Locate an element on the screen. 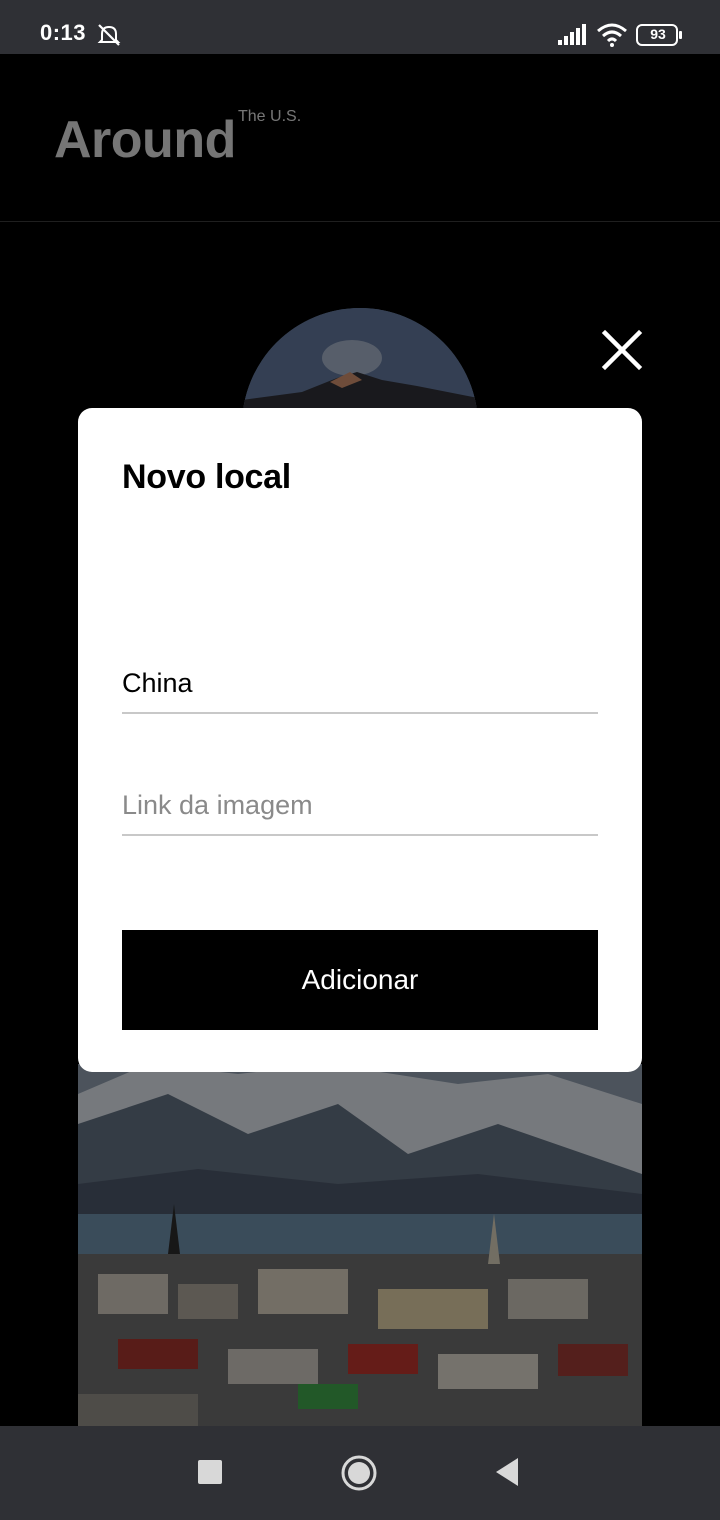 The height and width of the screenshot is (1520, 720). status-time: 0:13 is located at coordinates (63, 32).